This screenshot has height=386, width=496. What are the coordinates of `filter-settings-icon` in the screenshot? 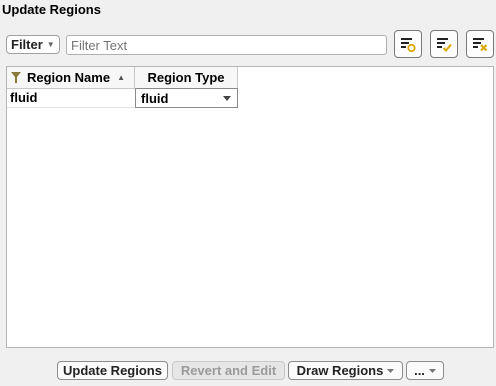 It's located at (408, 45).